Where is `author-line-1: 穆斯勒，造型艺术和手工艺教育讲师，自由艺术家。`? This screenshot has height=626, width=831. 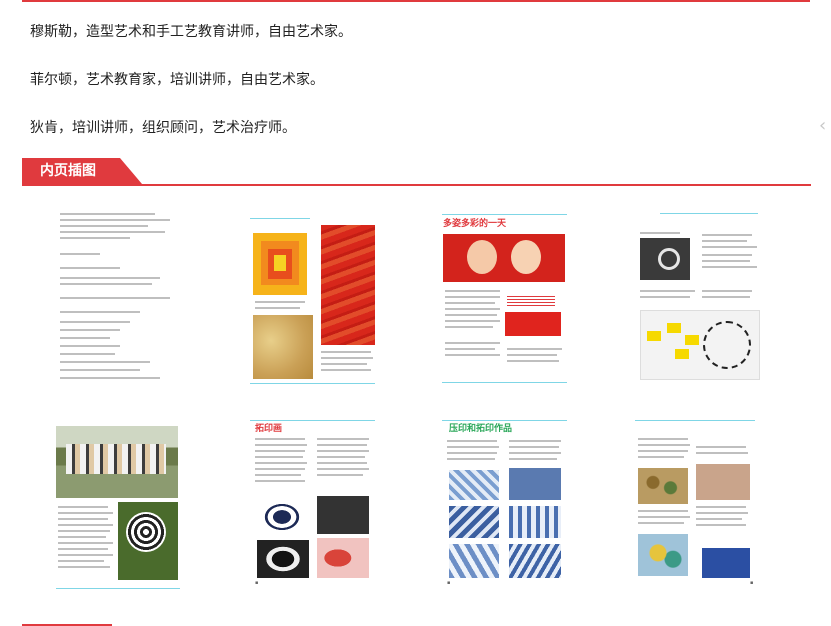
author-line-1: 穆斯勒，造型艺术和手工艺教育讲师，自由艺术家。 is located at coordinates (191, 32).